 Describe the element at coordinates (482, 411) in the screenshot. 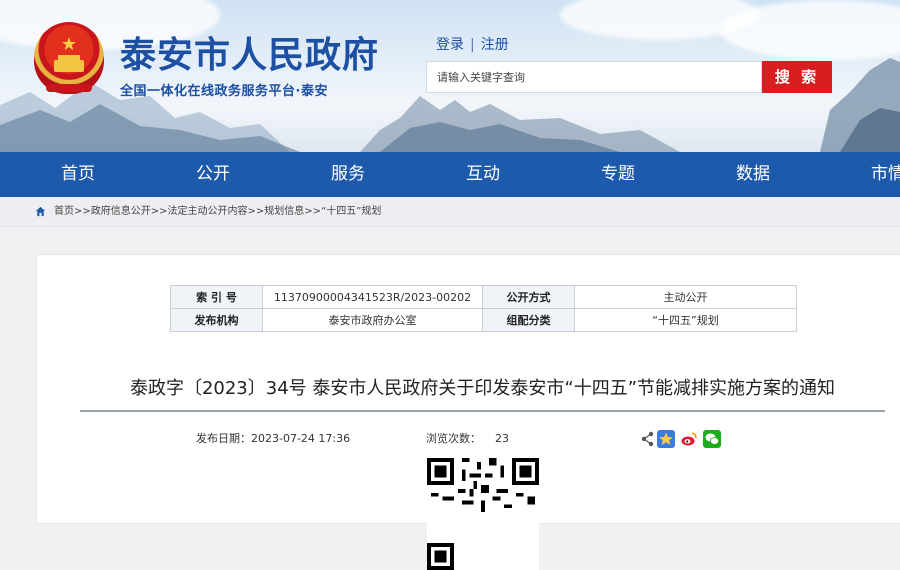

I see `title-divider` at that location.